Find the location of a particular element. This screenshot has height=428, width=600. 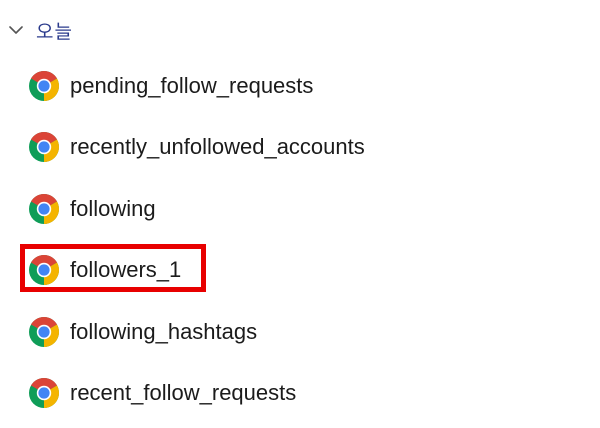

file-item-following-hashtags: following_hashtags is located at coordinates (142, 332).